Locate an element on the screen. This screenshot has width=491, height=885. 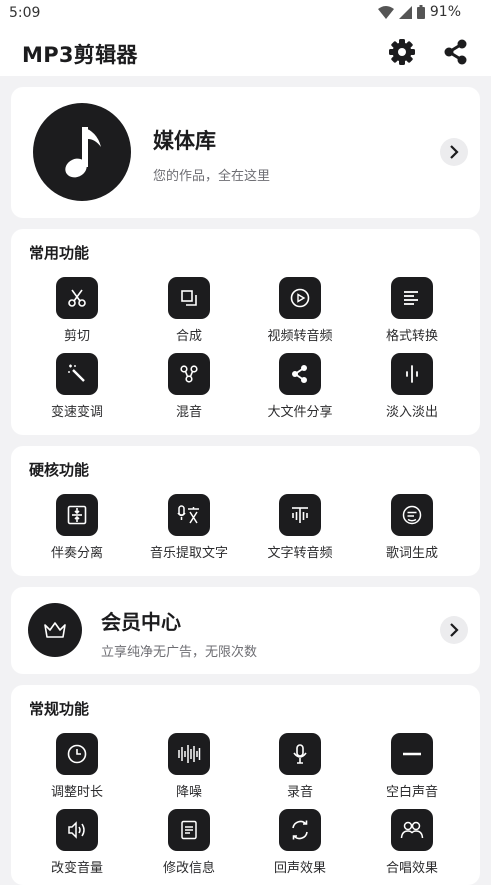
tool-label: 淡入淡出 is located at coordinates (411, 412).